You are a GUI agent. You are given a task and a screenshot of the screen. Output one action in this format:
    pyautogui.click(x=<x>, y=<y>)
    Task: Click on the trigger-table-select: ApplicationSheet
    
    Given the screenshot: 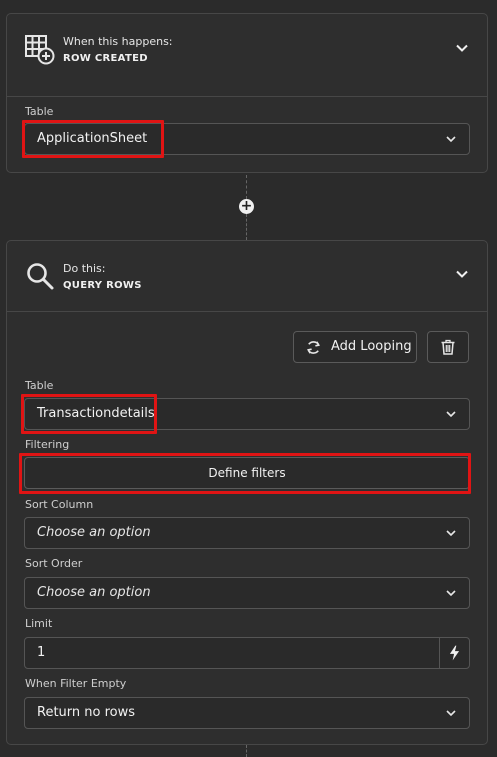 What is the action you would take?
    pyautogui.click(x=247, y=139)
    